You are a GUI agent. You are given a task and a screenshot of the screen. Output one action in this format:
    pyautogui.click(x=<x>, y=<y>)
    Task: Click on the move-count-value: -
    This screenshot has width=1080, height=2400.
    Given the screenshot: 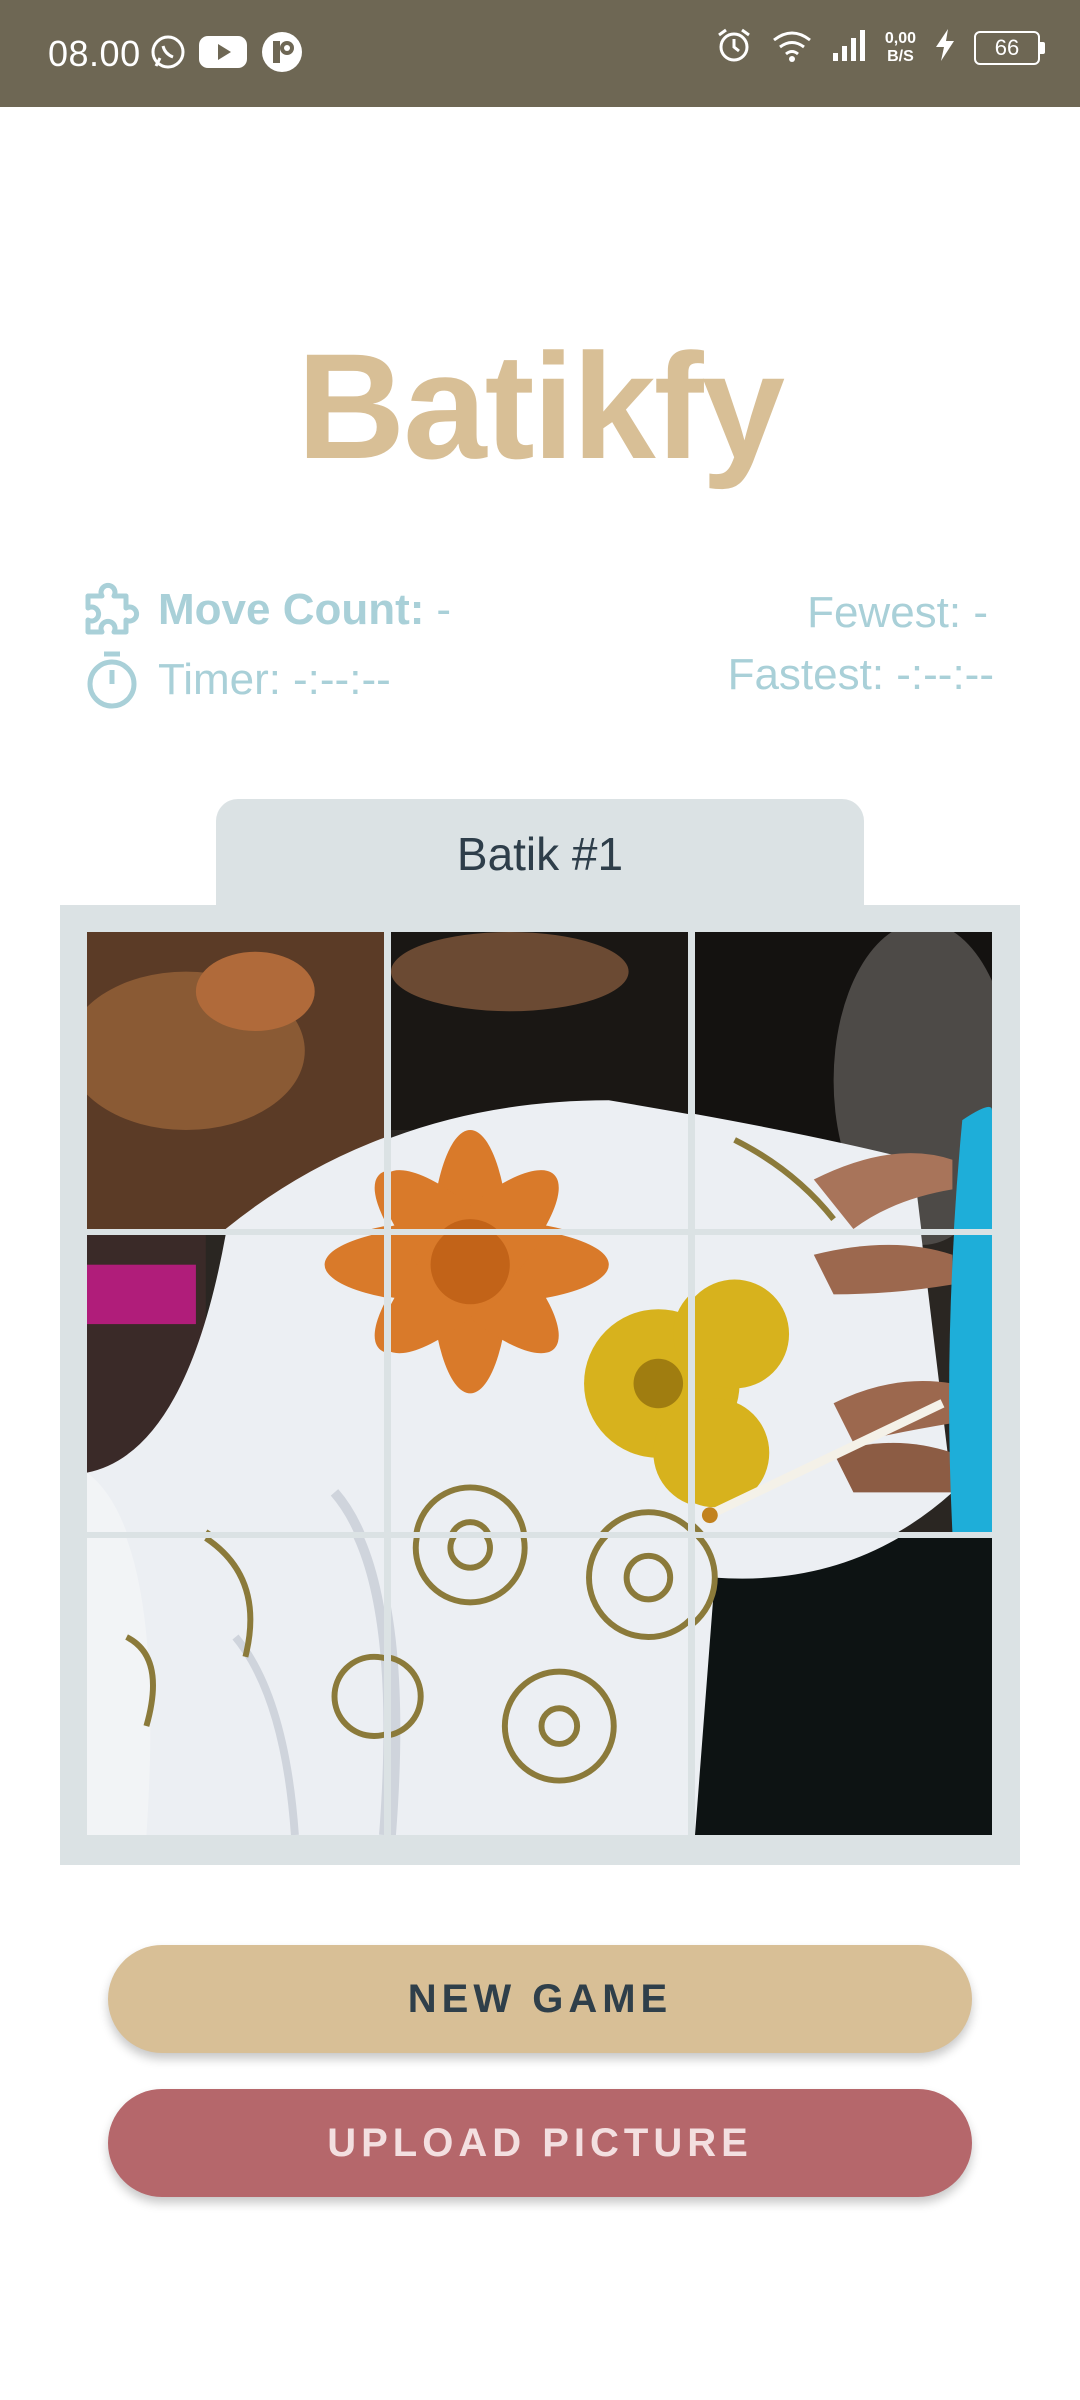 What is the action you would take?
    pyautogui.click(x=444, y=609)
    